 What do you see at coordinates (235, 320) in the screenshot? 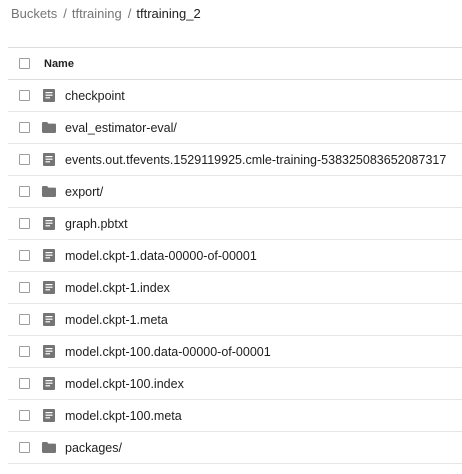
I see `table-row: model.ckpt-1.meta` at bounding box center [235, 320].